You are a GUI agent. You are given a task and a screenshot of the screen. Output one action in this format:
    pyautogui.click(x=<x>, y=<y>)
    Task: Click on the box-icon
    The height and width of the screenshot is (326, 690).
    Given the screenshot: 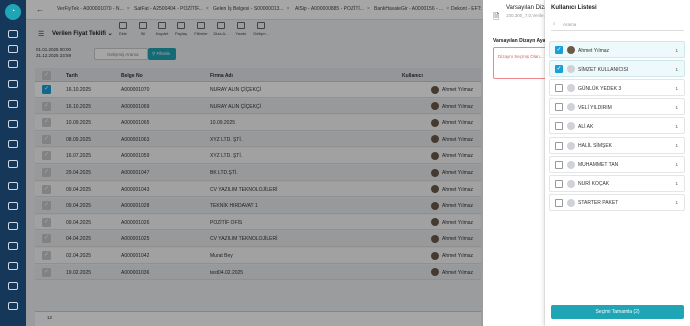 What is the action you would take?
    pyautogui.click(x=13, y=266)
    